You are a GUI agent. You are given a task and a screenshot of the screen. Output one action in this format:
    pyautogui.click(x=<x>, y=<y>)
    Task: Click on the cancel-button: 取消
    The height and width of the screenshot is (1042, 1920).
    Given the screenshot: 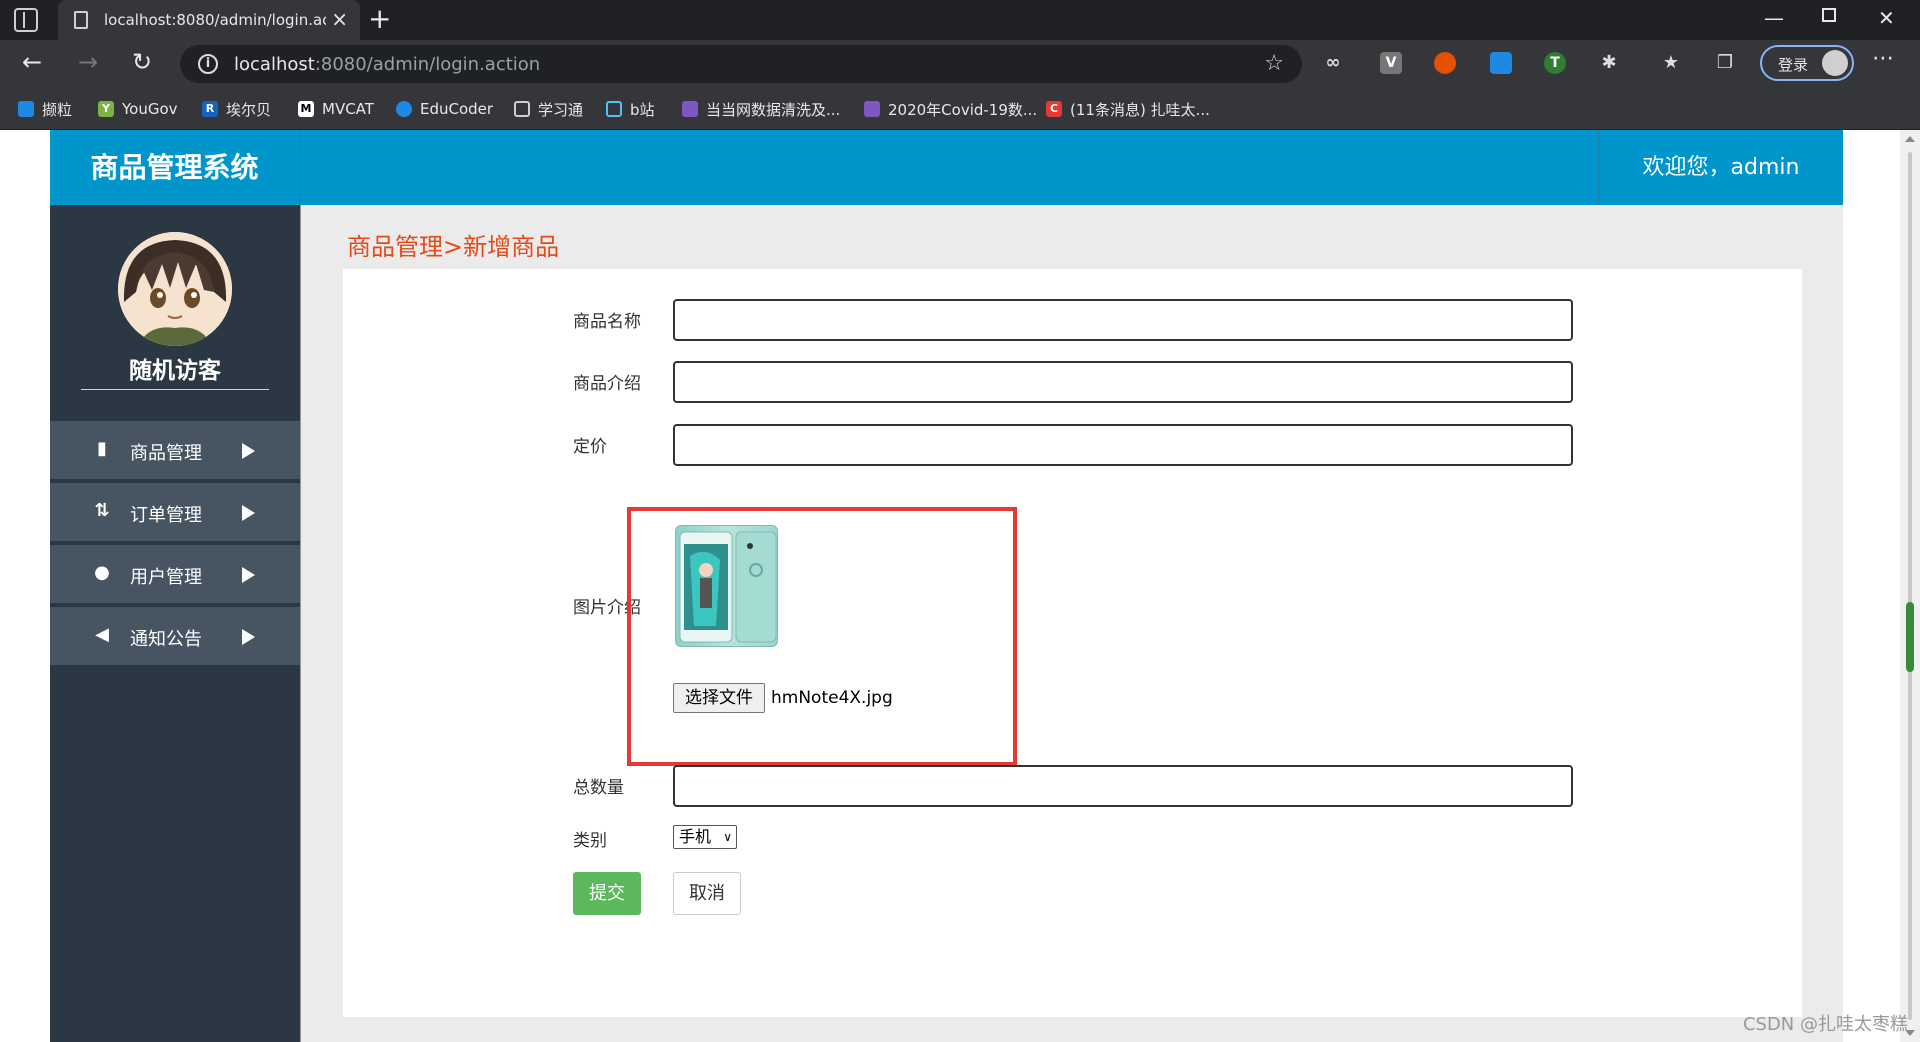 What is the action you would take?
    pyautogui.click(x=707, y=893)
    